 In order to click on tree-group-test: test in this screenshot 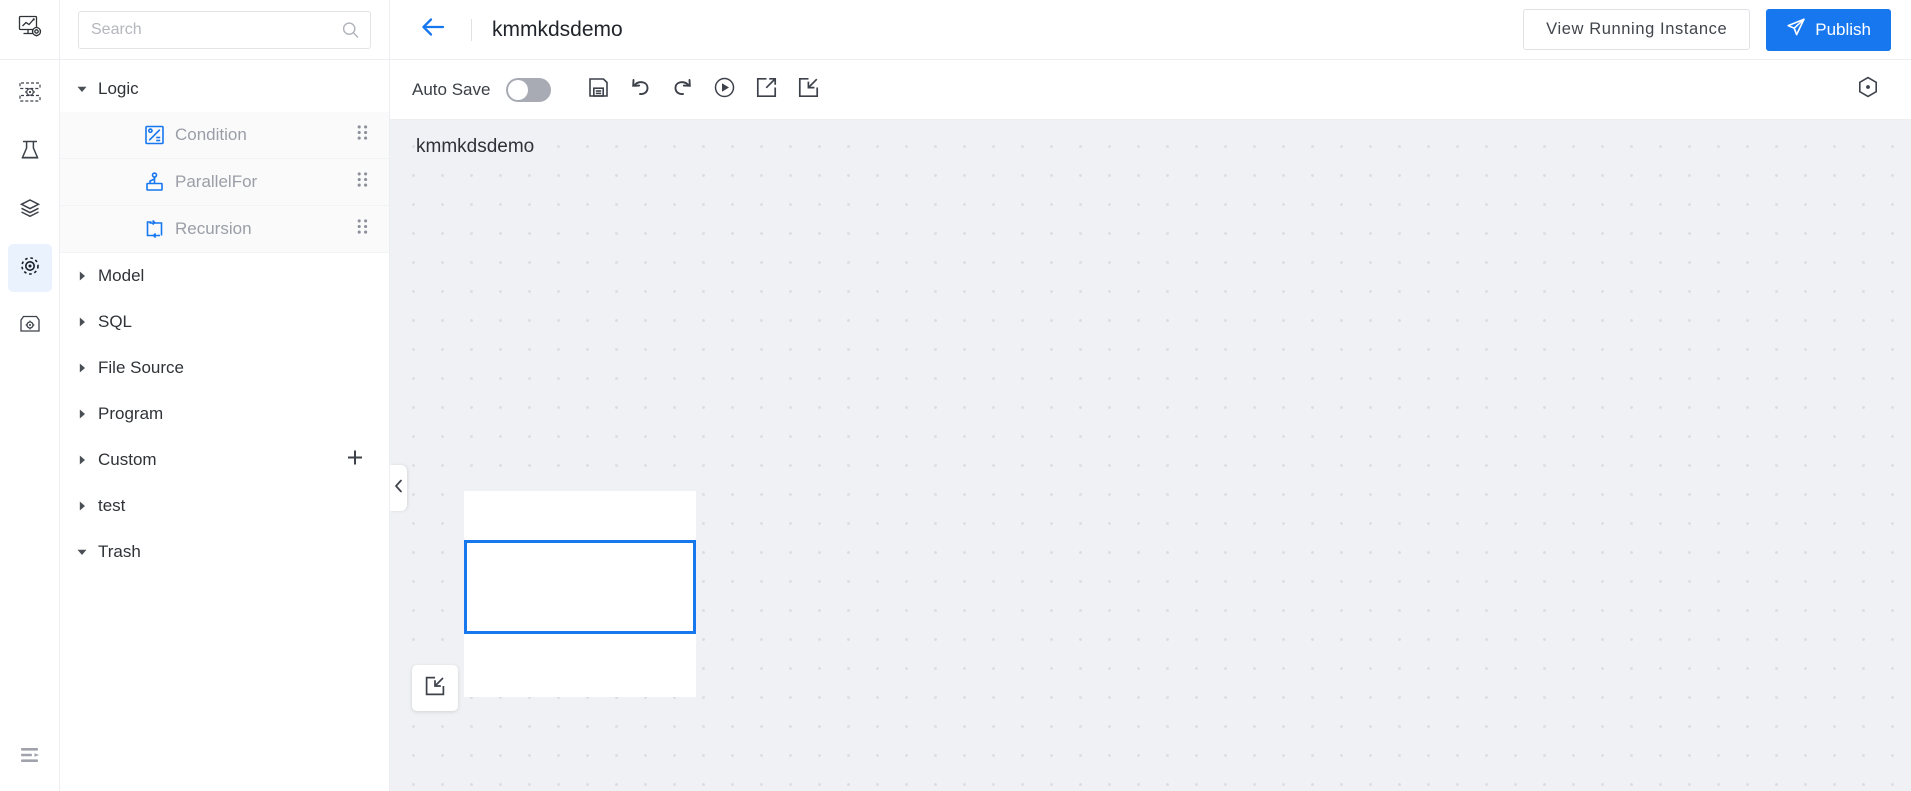, I will do `click(224, 506)`.